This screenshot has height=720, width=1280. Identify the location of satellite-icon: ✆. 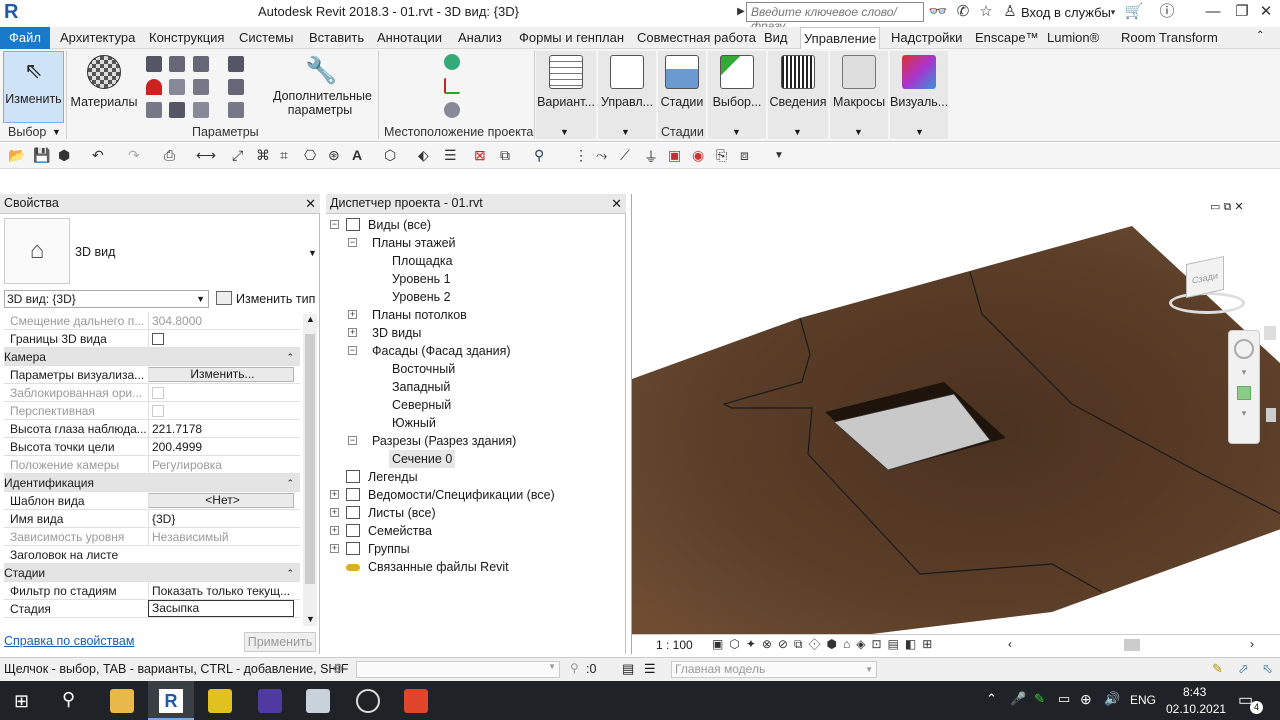
(963, 12).